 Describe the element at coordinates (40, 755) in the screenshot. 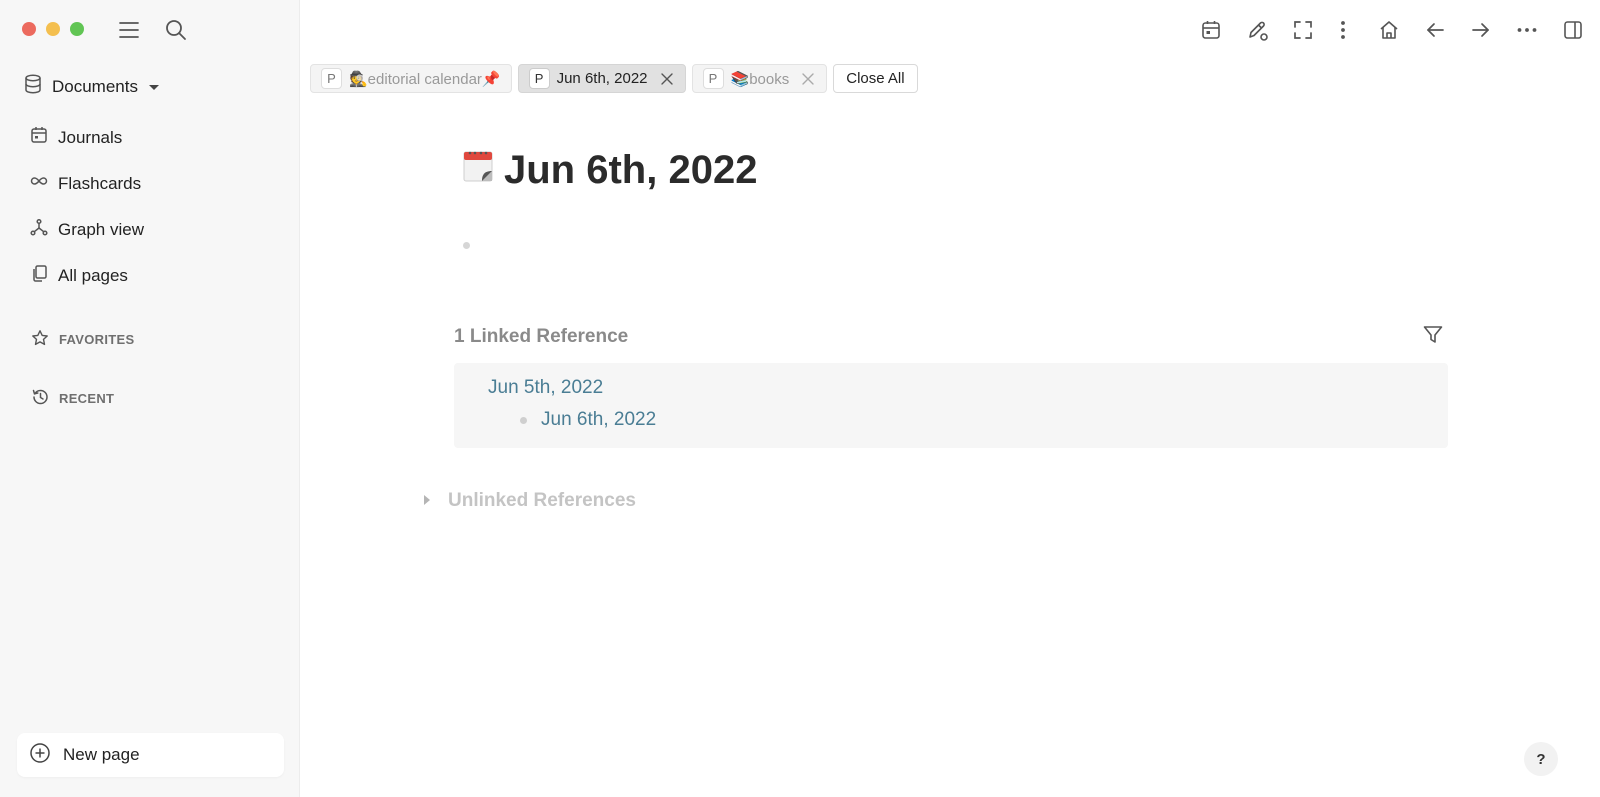

I see `plus-circle-icon` at that location.